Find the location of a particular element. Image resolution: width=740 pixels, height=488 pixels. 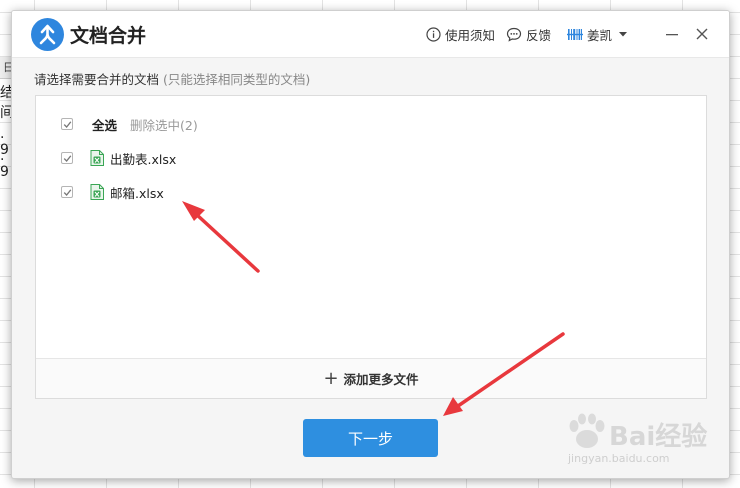

help-link: 使用须知 is located at coordinates (460, 34).